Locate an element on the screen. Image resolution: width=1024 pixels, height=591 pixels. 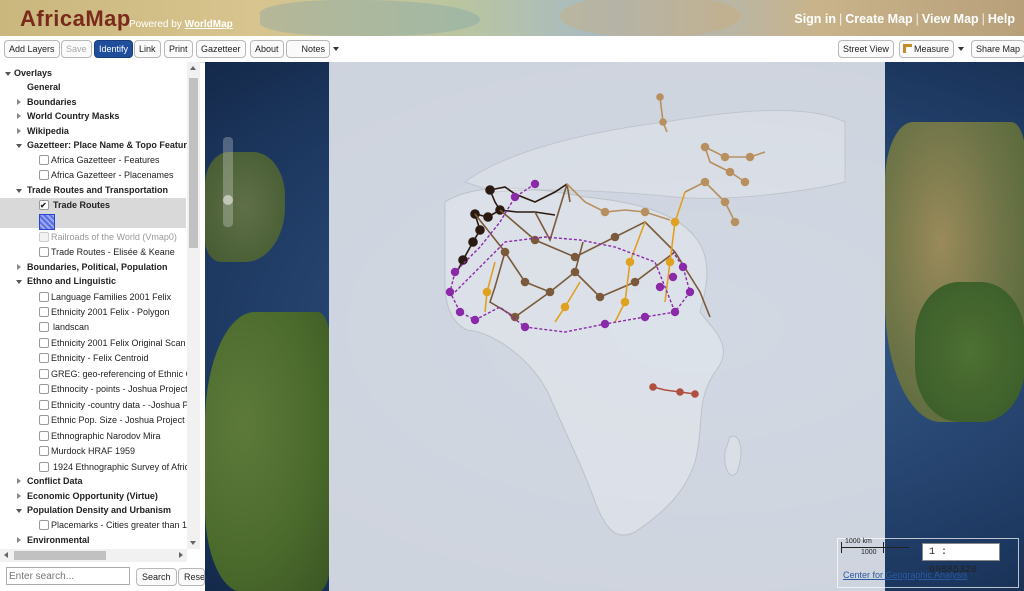
layer-checkbox-checked is located at coordinates (44, 205).